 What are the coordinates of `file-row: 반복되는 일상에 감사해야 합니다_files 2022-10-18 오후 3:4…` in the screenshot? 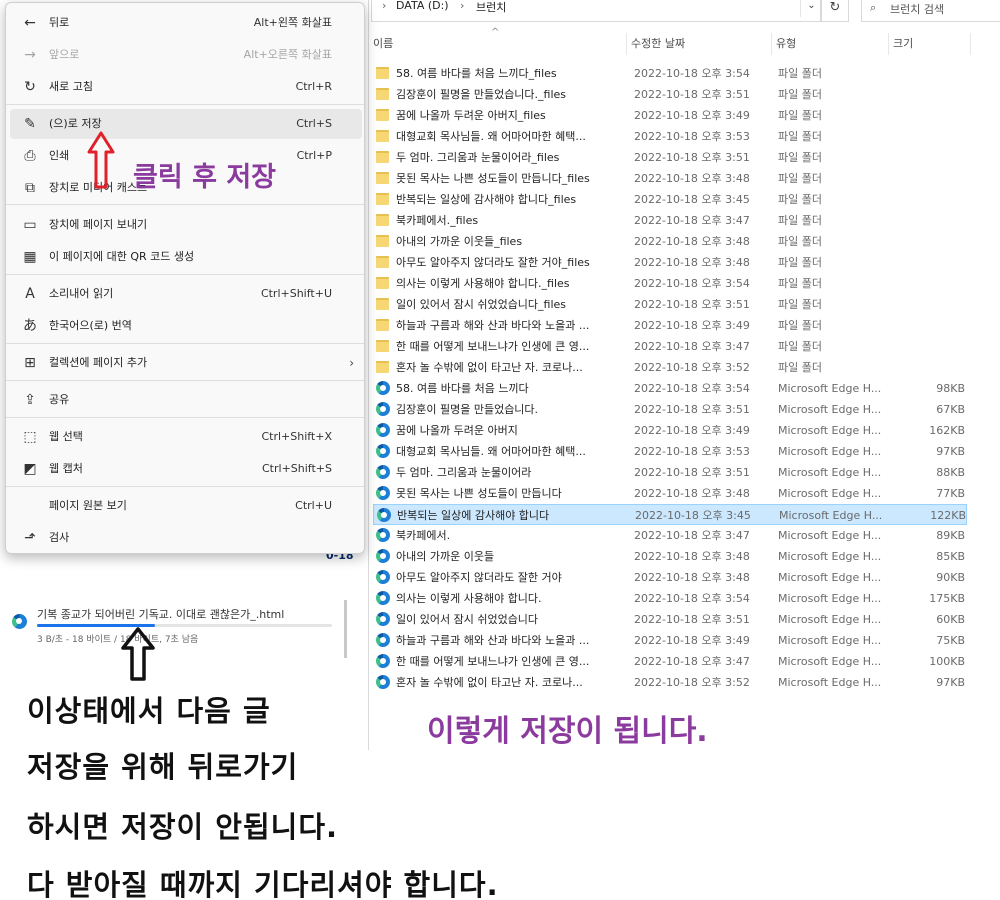 It's located at (669, 199).